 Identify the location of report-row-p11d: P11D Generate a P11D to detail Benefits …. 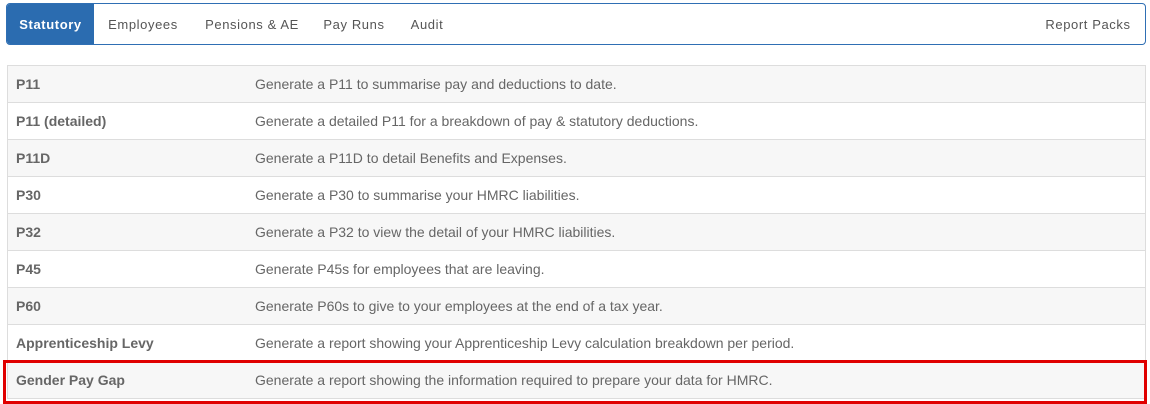
(576, 158).